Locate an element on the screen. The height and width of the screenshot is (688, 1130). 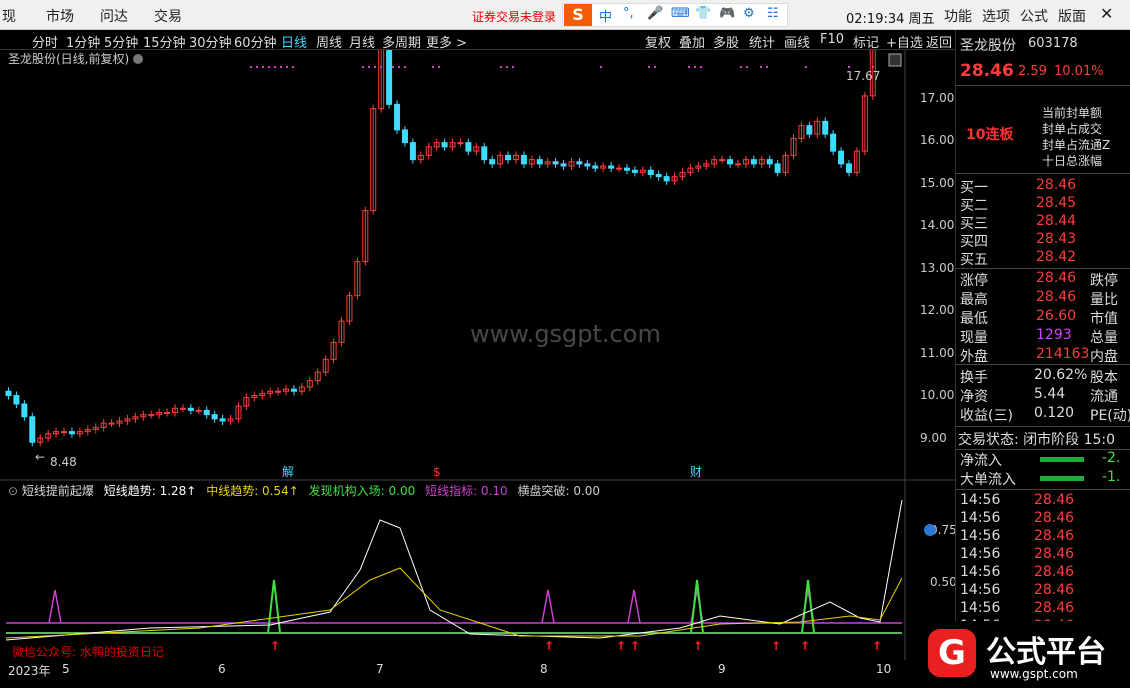
add-watchlist-button: +自选 is located at coordinates (904, 41).